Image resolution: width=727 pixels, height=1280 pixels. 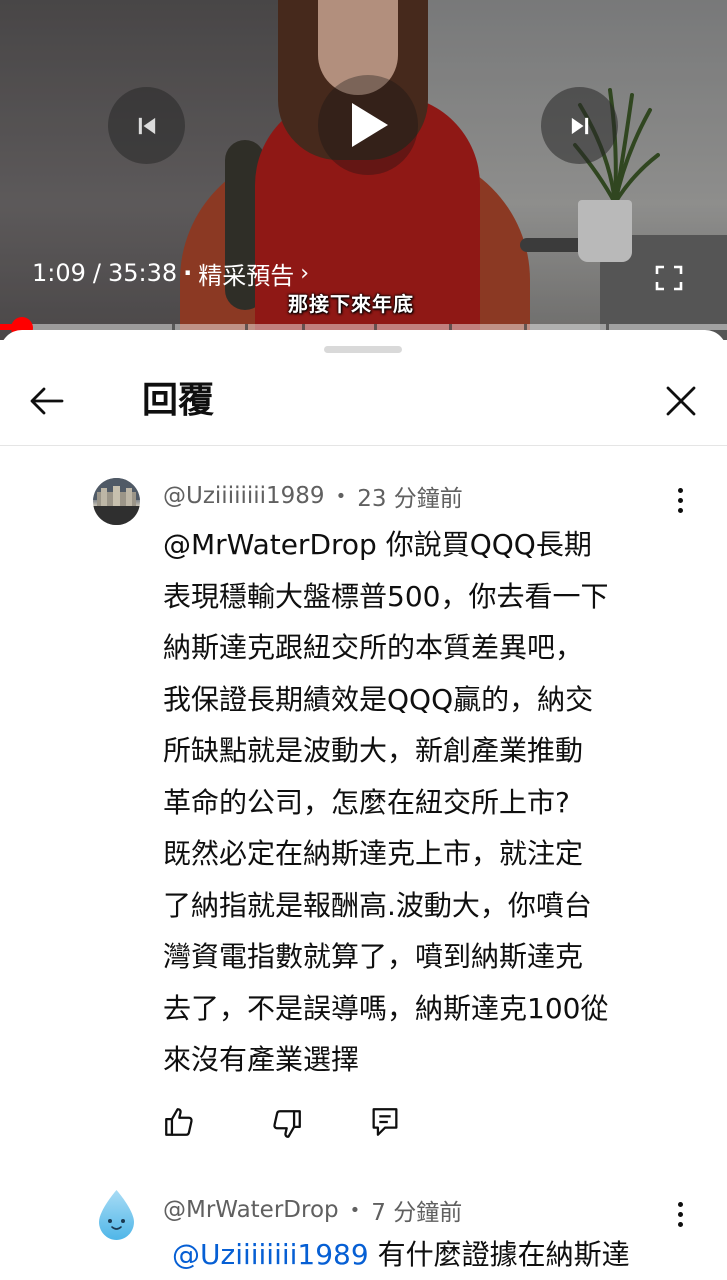 I want to click on video-subtitle: 那接下來年底, so click(x=351, y=304).